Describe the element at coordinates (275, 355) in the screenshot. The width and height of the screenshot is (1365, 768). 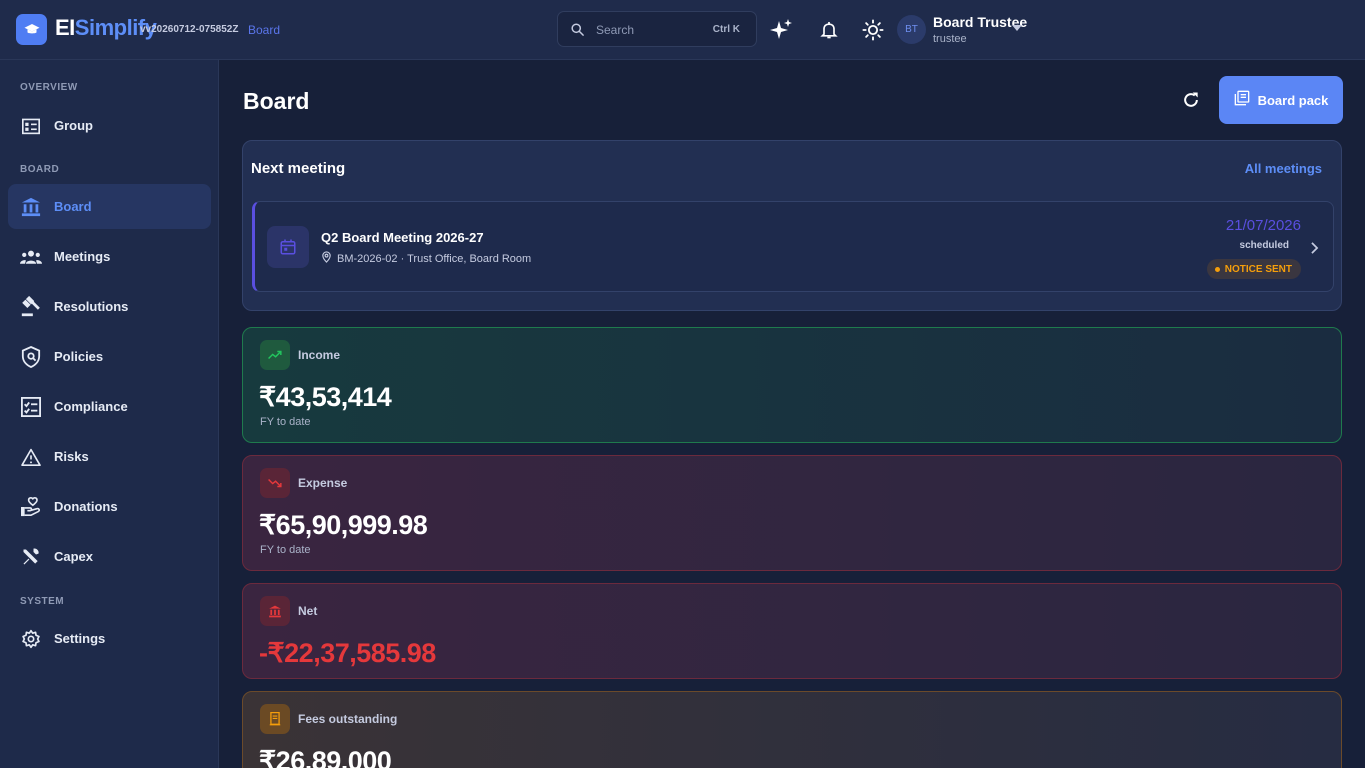
I see `trend-up-icon` at that location.